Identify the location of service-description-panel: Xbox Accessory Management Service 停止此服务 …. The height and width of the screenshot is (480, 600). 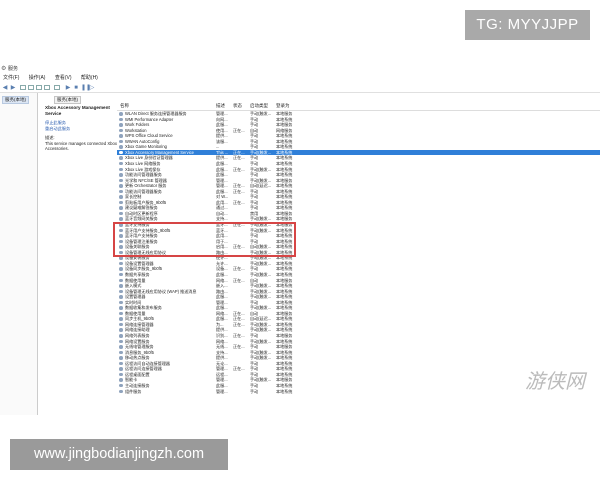
(81, 128).